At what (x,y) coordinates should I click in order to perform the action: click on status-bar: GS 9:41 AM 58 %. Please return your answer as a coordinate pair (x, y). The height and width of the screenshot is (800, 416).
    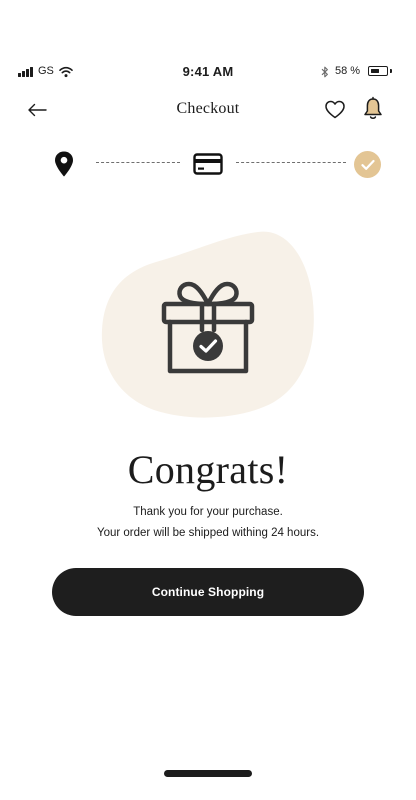
    Looking at the image, I should click on (208, 72).